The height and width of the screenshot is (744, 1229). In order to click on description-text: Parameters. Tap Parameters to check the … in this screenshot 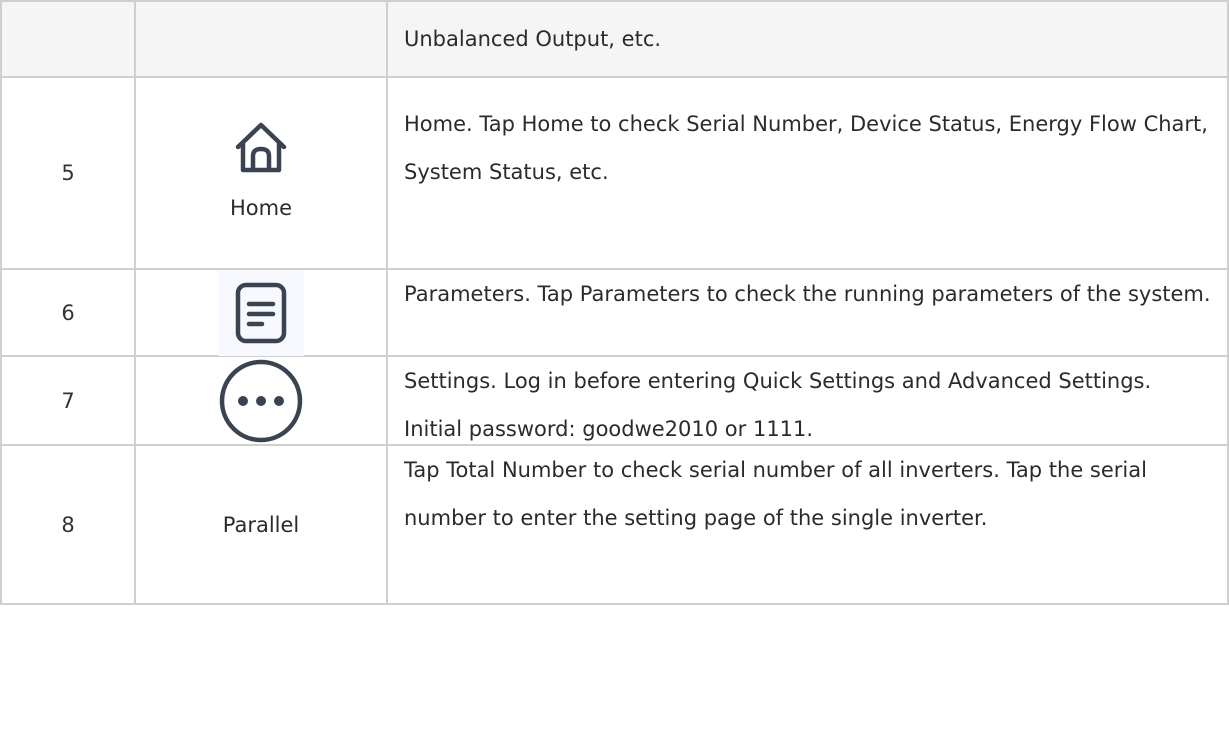, I will do `click(807, 294)`.